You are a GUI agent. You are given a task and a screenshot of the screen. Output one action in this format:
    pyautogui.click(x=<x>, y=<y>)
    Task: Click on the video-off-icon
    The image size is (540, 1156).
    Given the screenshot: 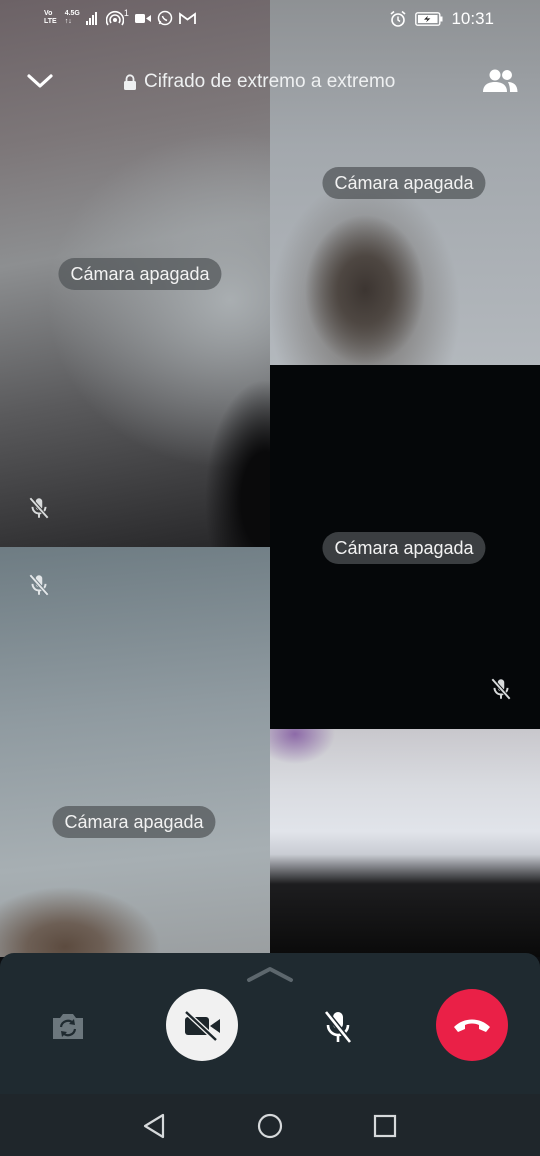 What is the action you would take?
    pyautogui.click(x=202, y=1025)
    